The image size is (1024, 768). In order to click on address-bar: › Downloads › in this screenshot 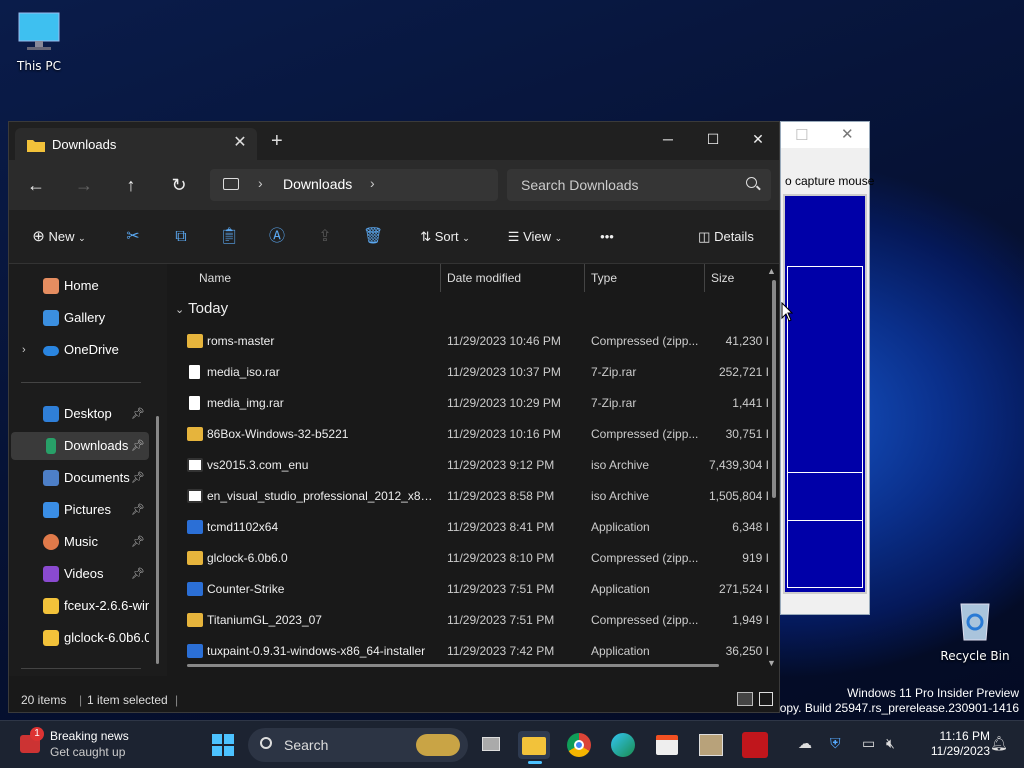, I will do `click(354, 185)`.